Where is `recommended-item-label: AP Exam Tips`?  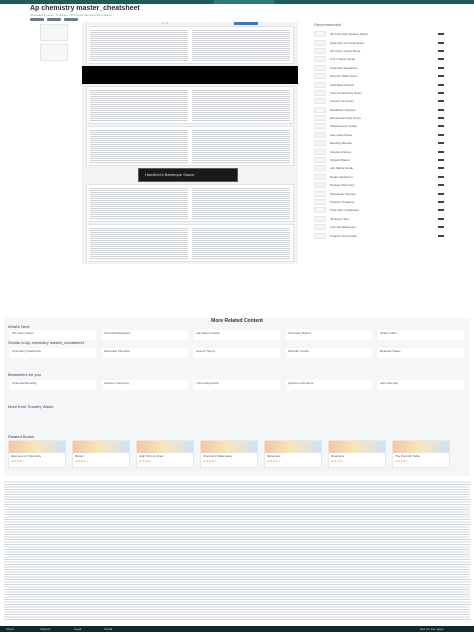 recommended-item-label: AP Exam Tips is located at coordinates (339, 218).